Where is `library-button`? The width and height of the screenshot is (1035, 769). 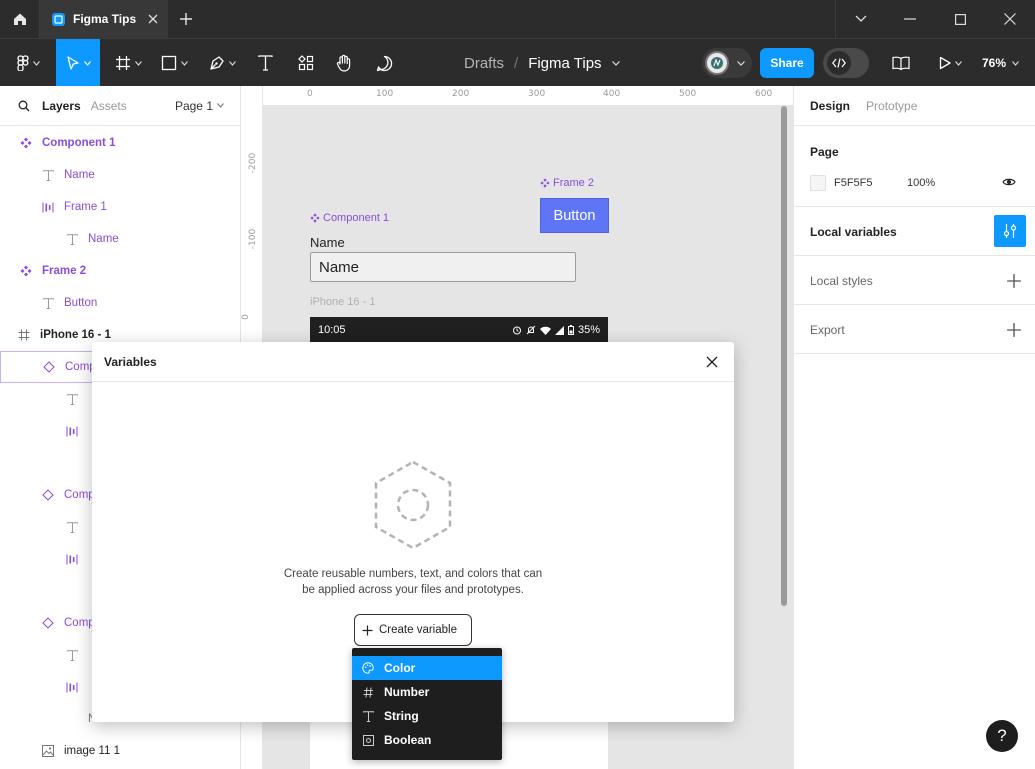 library-button is located at coordinates (901, 63).